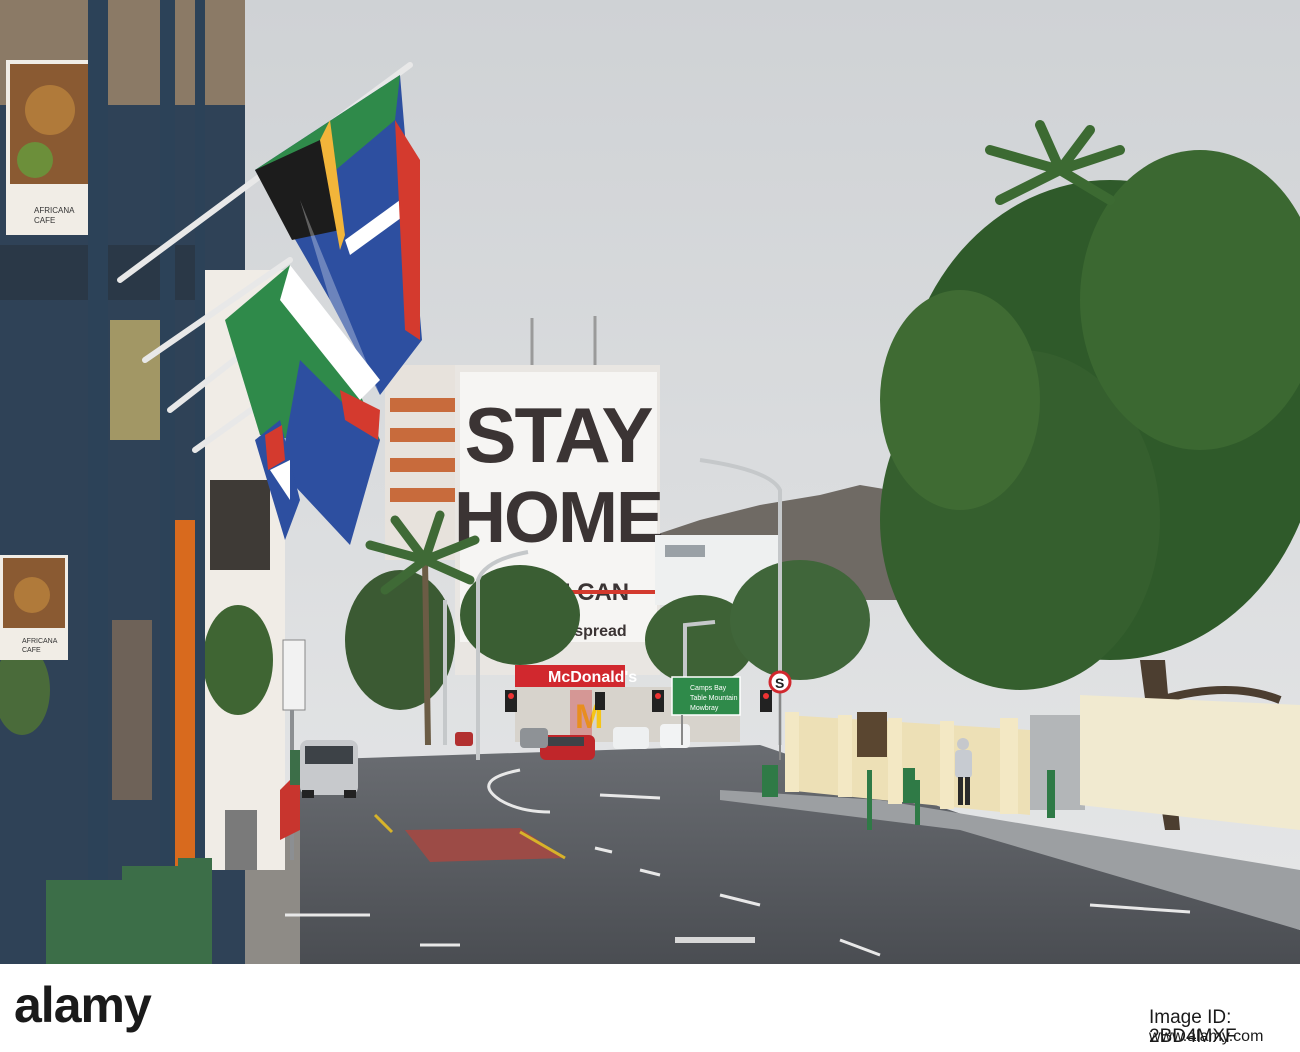 The height and width of the screenshot is (1052, 1300). I want to click on hanging-plant, so click(238, 660).